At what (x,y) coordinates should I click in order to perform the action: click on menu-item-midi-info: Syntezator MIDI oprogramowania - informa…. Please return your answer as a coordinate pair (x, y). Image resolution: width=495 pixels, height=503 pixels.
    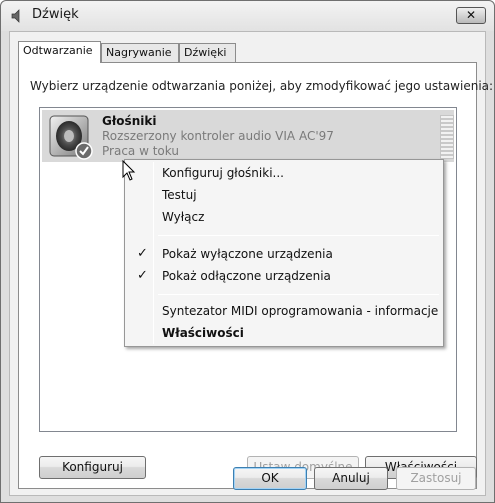
    Looking at the image, I should click on (284, 311).